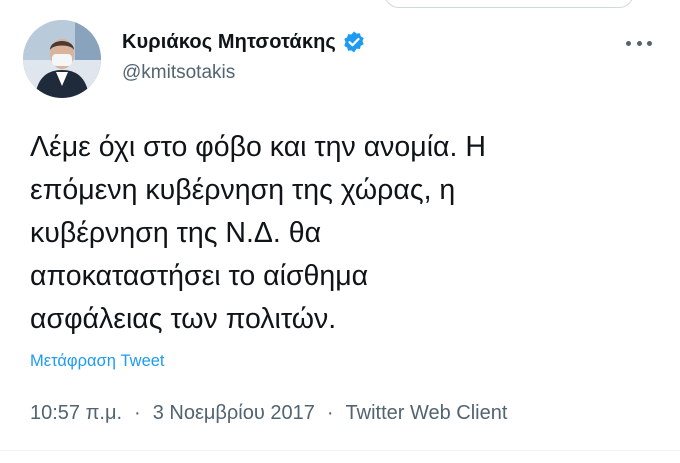 Image resolution: width=680 pixels, height=463 pixels. Describe the element at coordinates (340, 450) in the screenshot. I see `divider` at that location.